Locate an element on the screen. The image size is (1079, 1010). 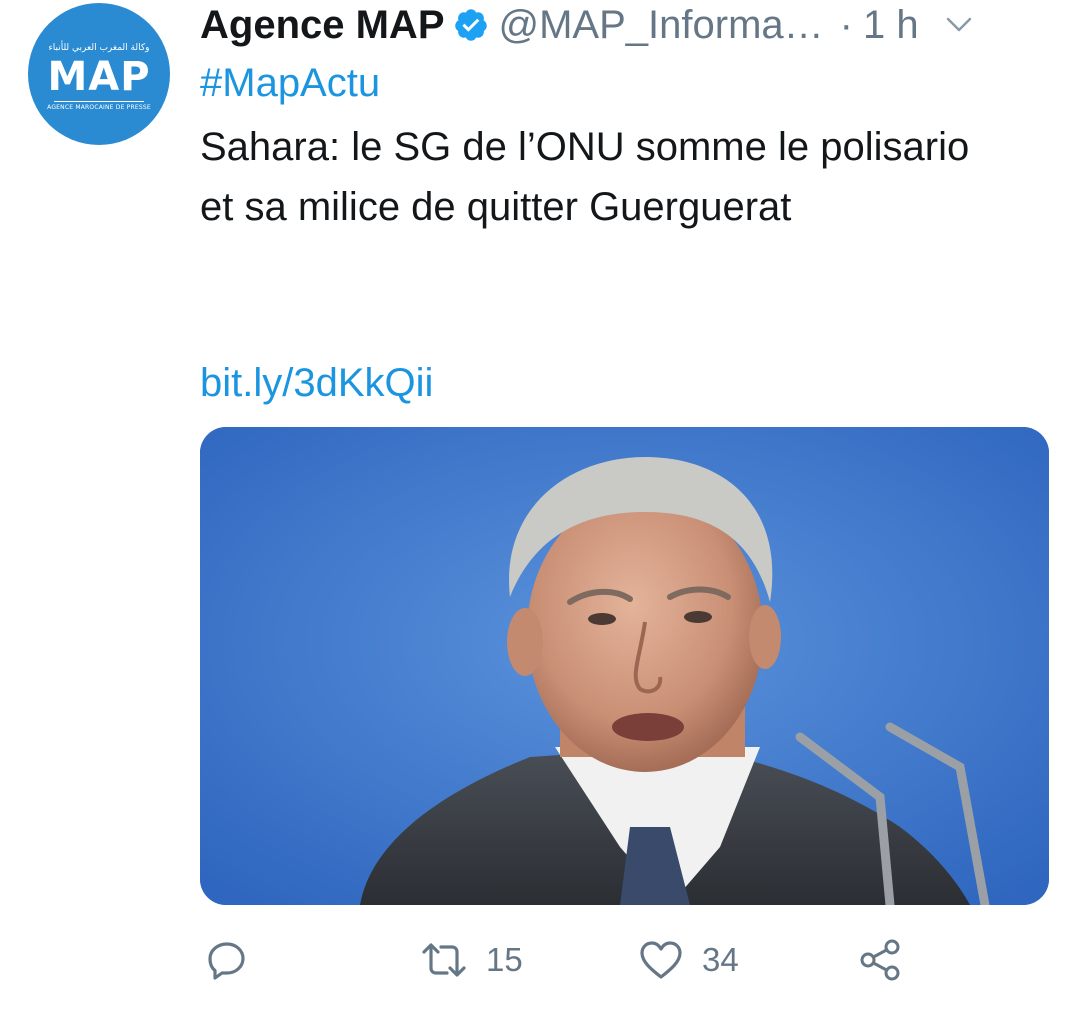
tweet-timestamp: 1 h is located at coordinates (891, 25).